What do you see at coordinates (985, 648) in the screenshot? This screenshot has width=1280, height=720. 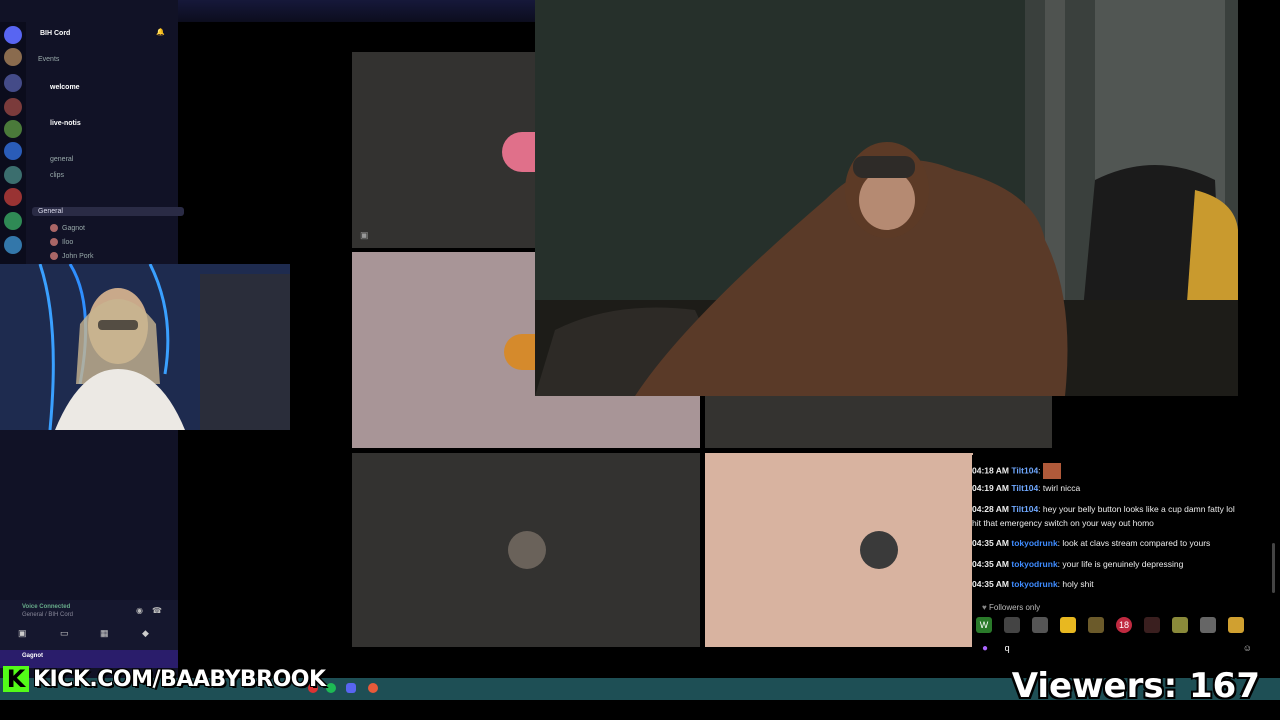 I see `mic-icon: ●` at bounding box center [985, 648].